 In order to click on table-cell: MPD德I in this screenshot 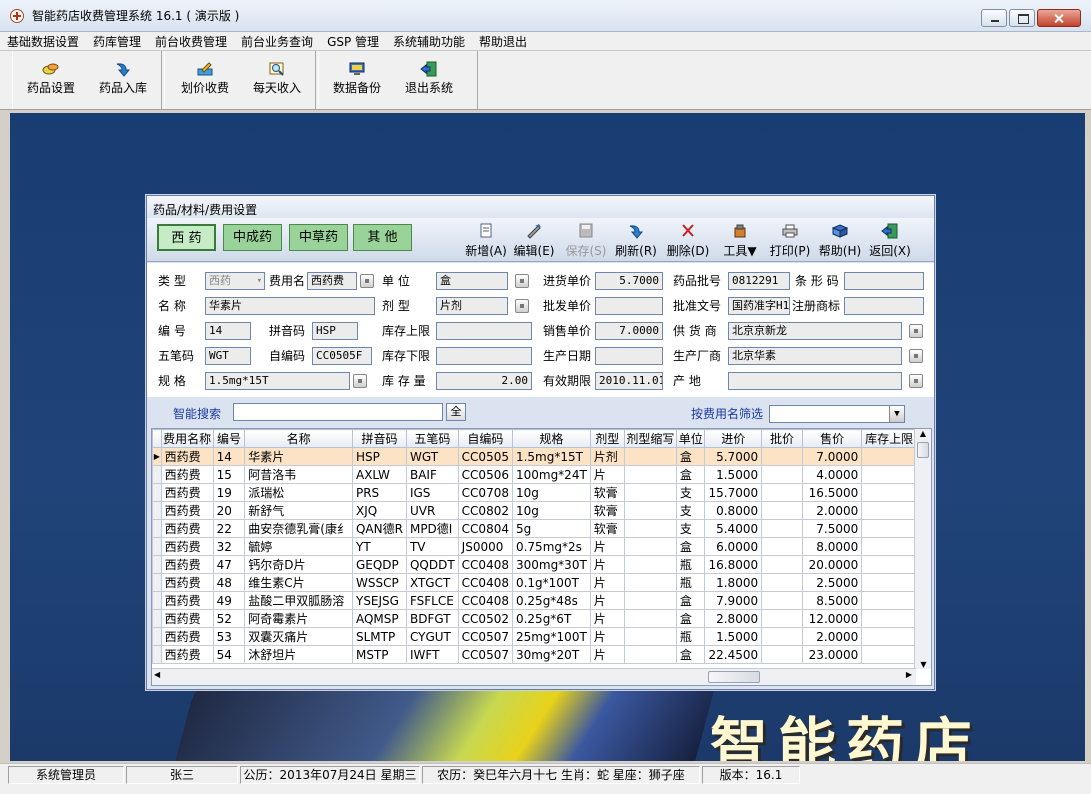, I will do `click(432, 528)`.